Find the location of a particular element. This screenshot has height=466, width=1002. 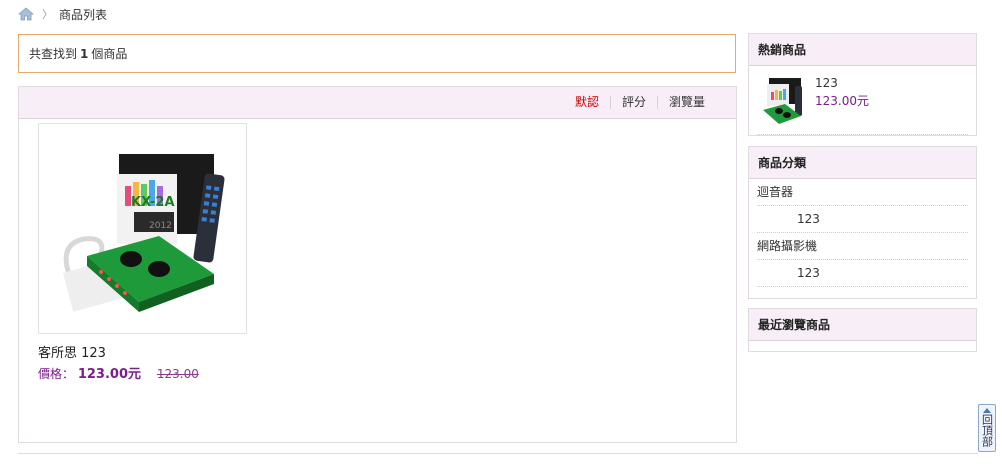

back-to-top-label: 回頂部 is located at coordinates (987, 430).